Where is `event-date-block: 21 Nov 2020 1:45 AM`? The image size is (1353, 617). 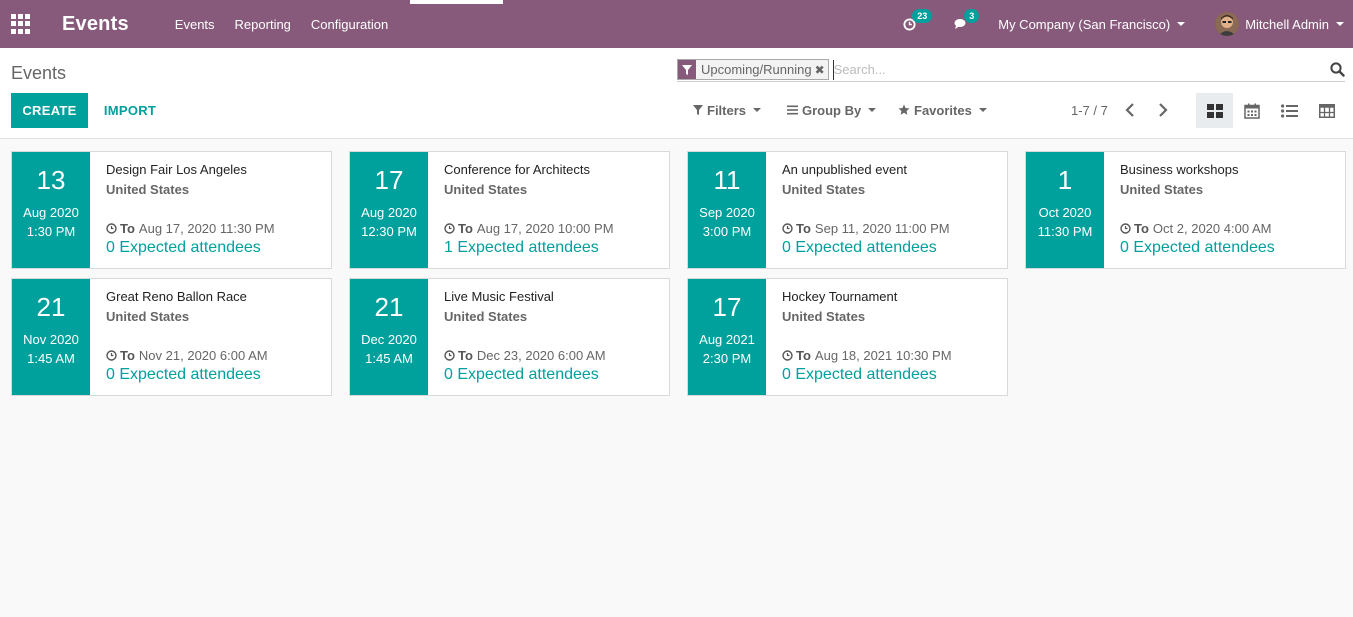
event-date-block: 21 Nov 2020 1:45 AM is located at coordinates (51, 337).